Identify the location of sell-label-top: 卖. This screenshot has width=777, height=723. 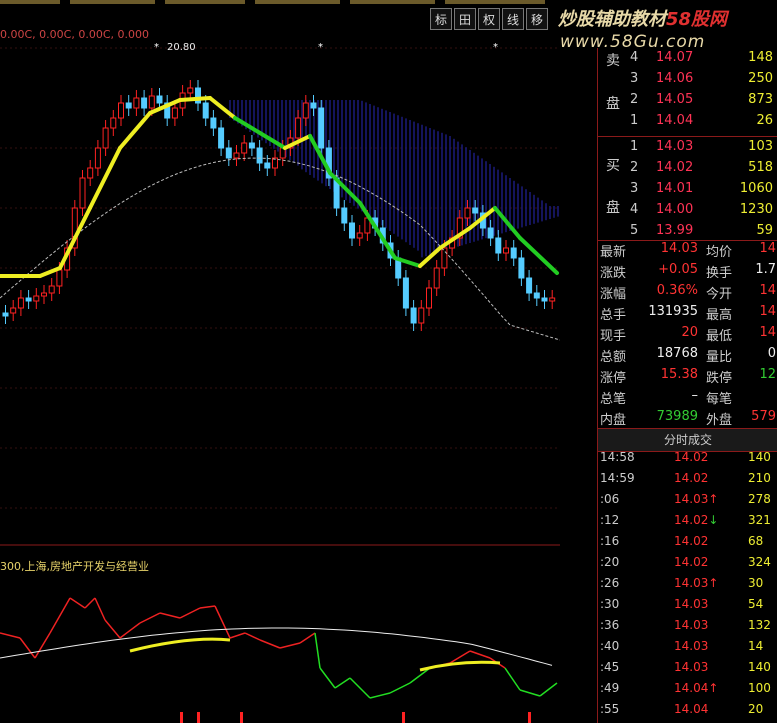
(613, 61).